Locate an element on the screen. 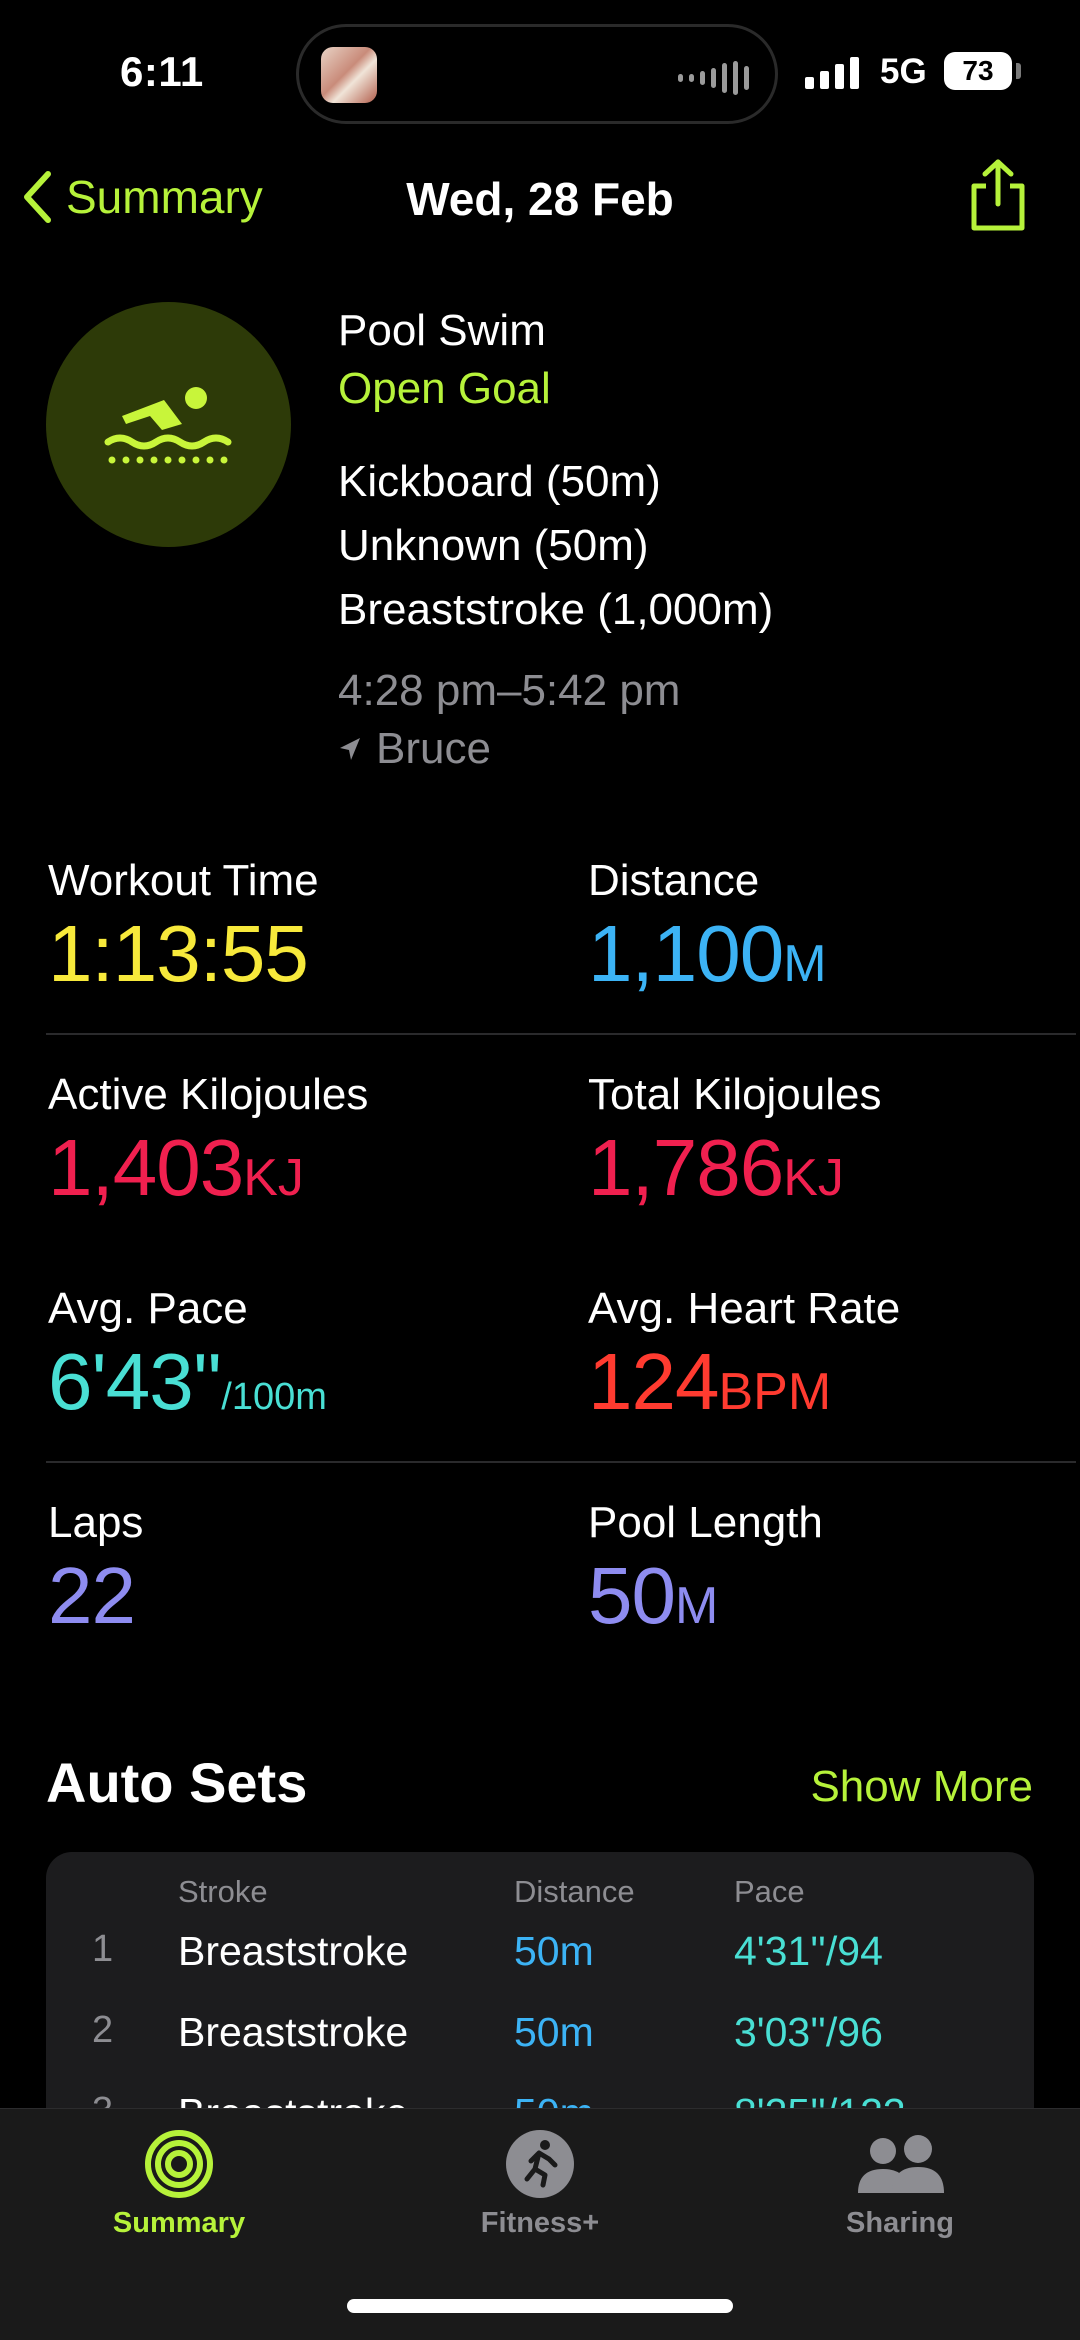 The width and height of the screenshot is (1080, 2340). column-header-stroke: Stroke is located at coordinates (223, 1891).